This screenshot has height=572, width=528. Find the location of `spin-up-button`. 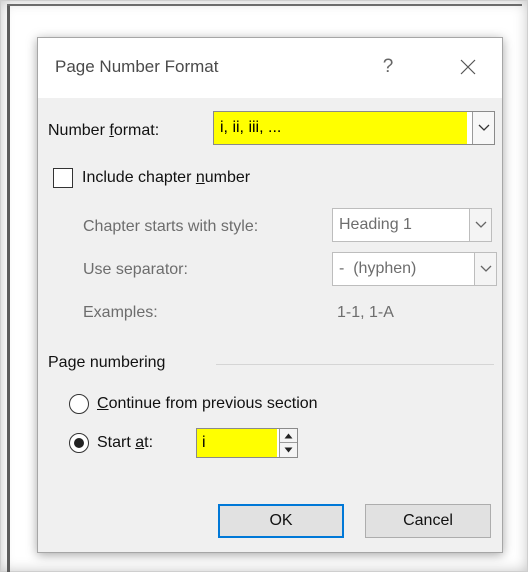

spin-up-button is located at coordinates (288, 436).